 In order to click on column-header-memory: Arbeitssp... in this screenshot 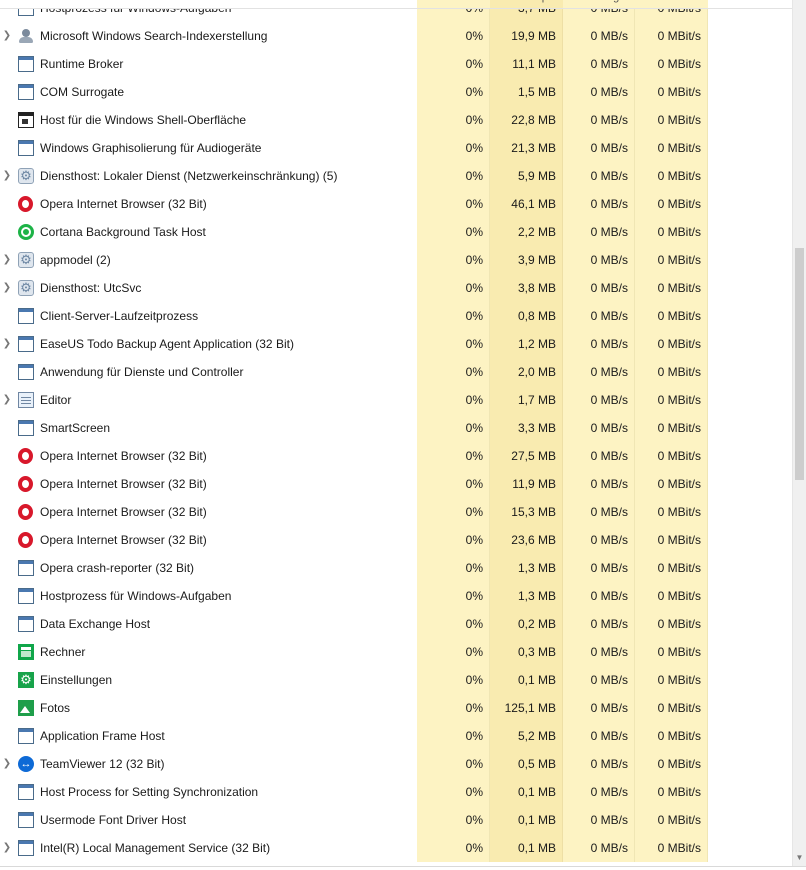, I will do `click(526, 4)`.